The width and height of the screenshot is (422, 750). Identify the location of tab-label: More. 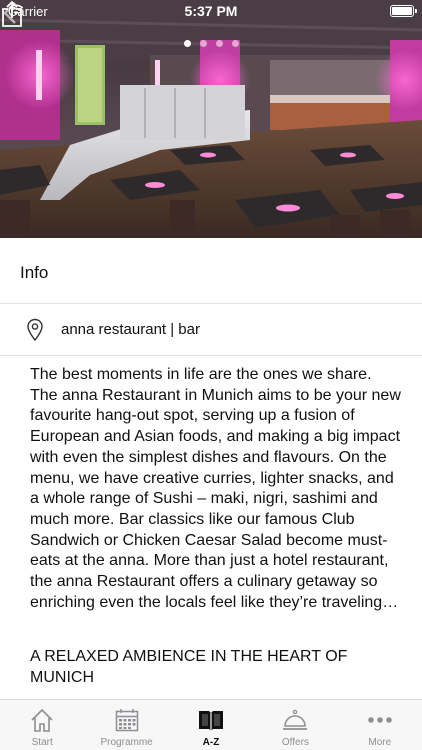
(380, 742).